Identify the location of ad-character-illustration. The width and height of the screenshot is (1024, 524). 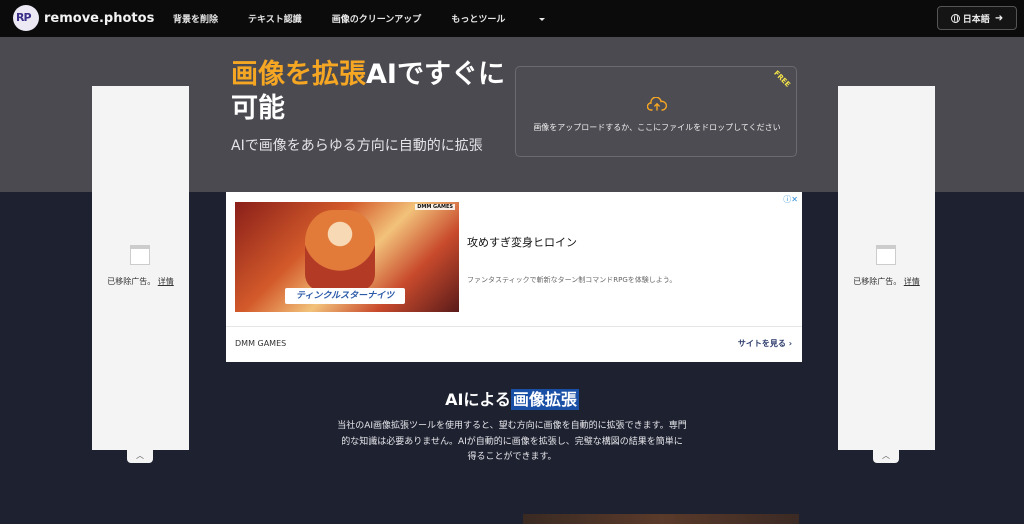
(340, 250).